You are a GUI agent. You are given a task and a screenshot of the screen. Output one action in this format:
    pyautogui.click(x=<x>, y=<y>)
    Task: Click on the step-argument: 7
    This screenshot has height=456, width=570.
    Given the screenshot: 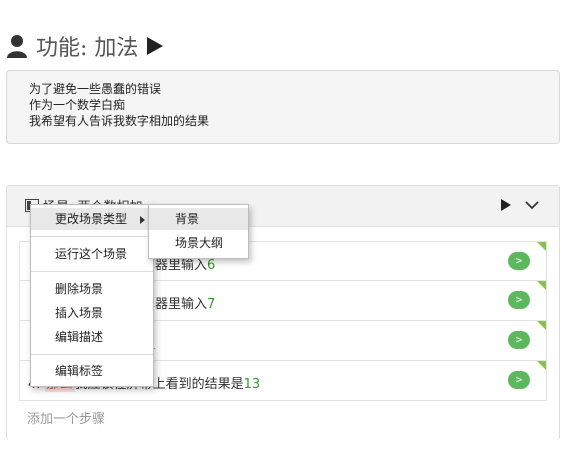 What is the action you would take?
    pyautogui.click(x=211, y=304)
    